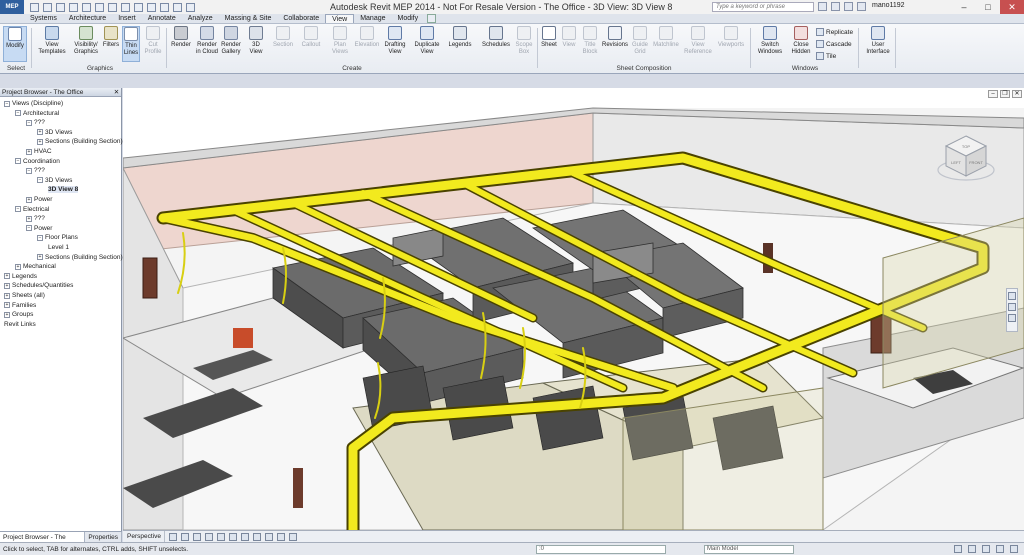  What do you see at coordinates (826, 56) in the screenshot?
I see `tile-button: Tile` at bounding box center [826, 56].